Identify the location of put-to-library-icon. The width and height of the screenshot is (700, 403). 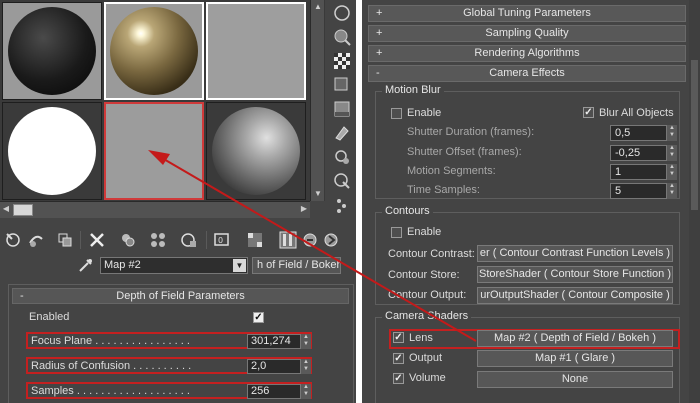
(189, 240).